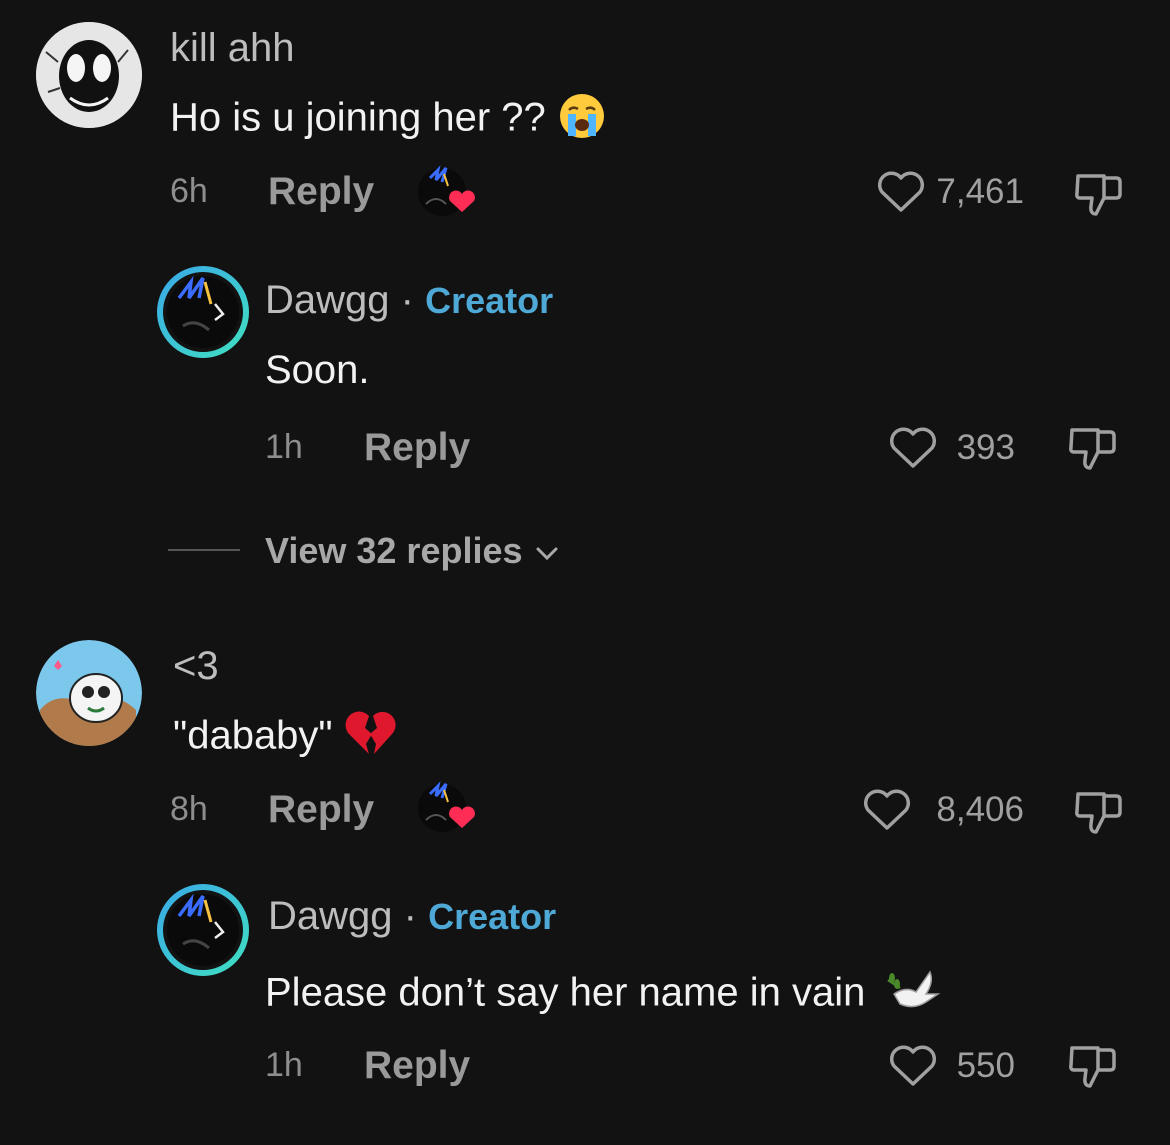  What do you see at coordinates (582, 120) in the screenshot?
I see `crying-face-emoji` at bounding box center [582, 120].